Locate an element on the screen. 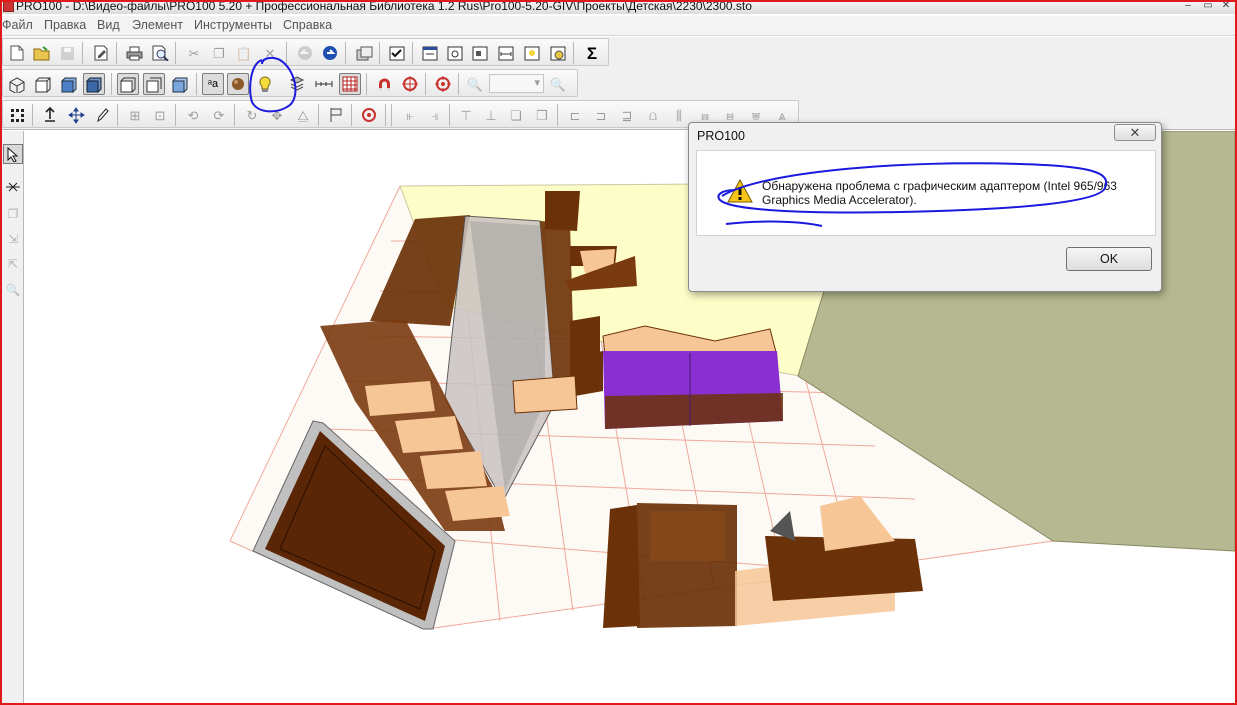  split-tool-icon is located at coordinates (13, 187).